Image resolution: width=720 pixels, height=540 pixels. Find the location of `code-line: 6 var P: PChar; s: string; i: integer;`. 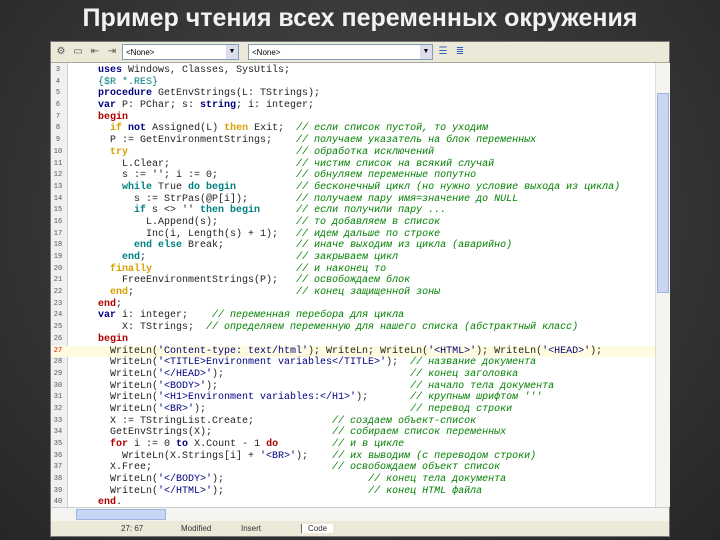

code-line: 6 var P: PChar; s: string; i: integer; is located at coordinates (353, 106).